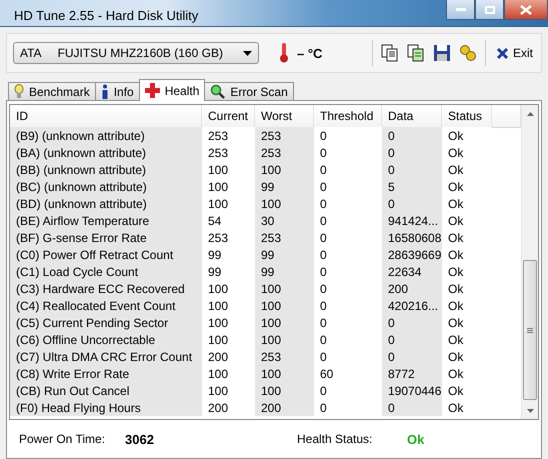  Describe the element at coordinates (172, 90) in the screenshot. I see `tab: Health` at that location.